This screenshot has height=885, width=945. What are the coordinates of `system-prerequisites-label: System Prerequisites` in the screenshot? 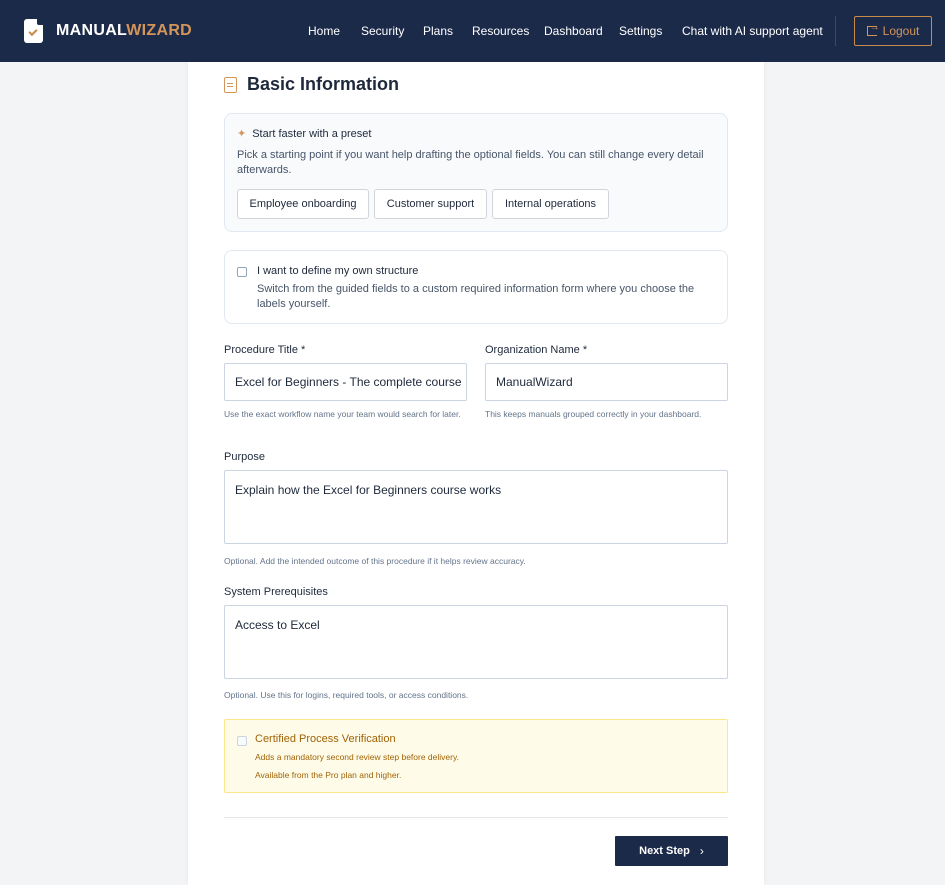 It's located at (276, 592).